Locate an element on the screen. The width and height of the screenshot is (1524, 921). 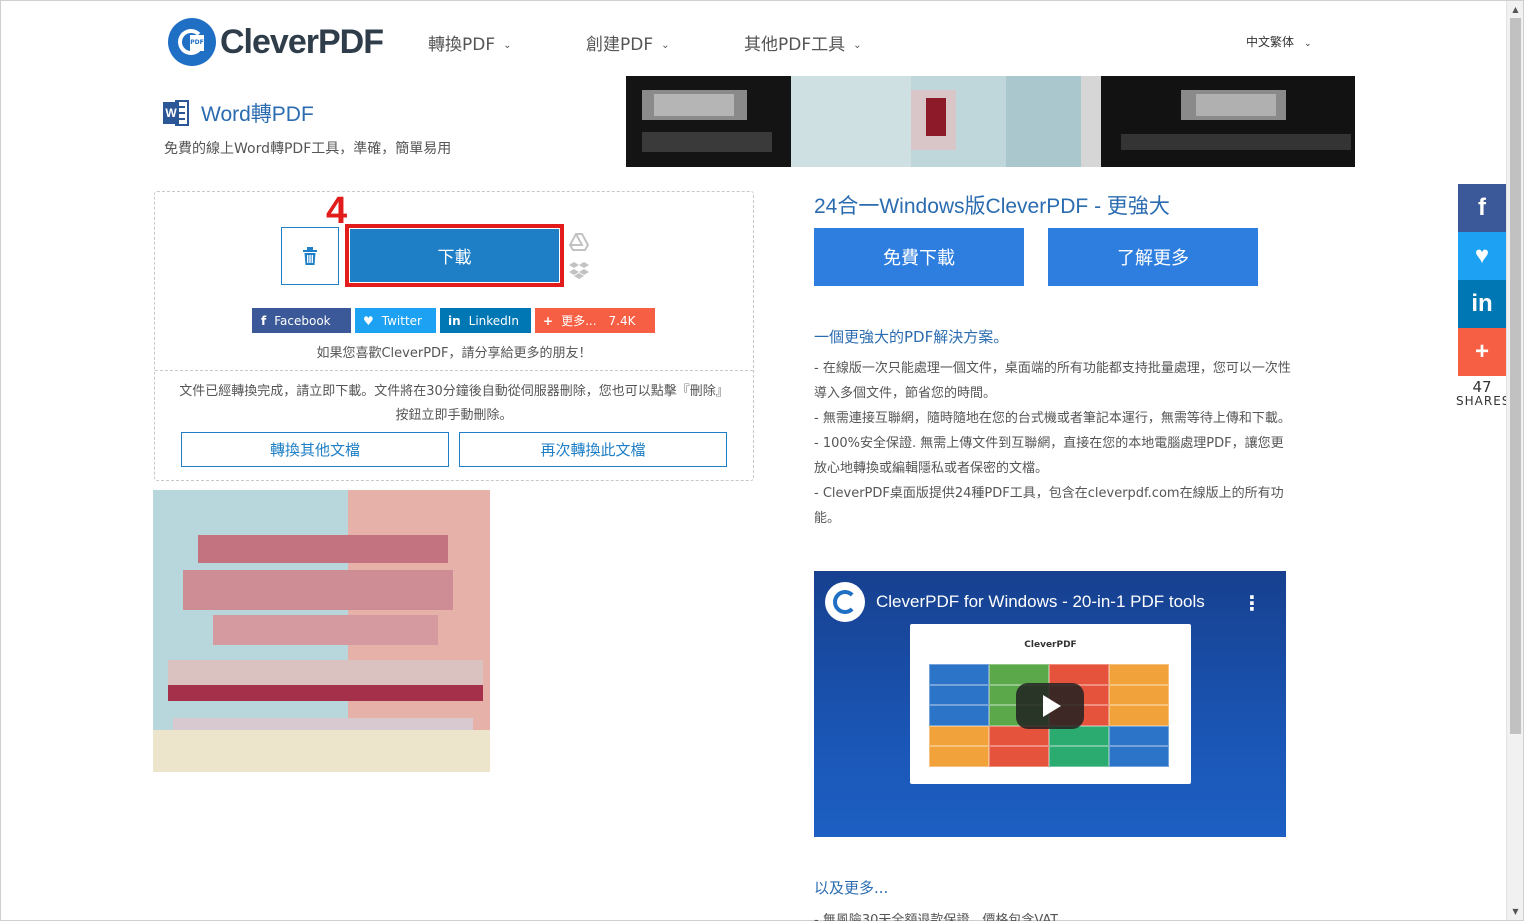
vertical-scrollbar: ▲ ▼ is located at coordinates (1514, 460).